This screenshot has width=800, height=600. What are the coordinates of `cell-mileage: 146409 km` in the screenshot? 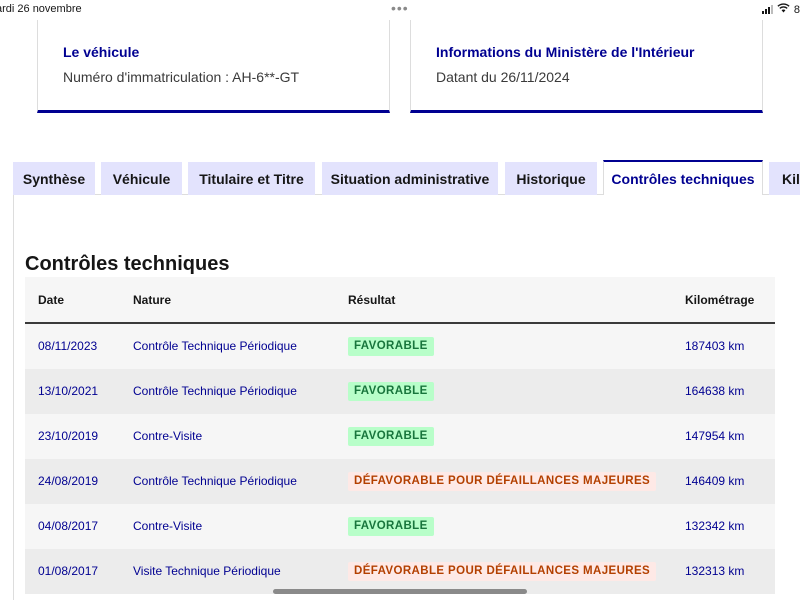 It's located at (715, 481).